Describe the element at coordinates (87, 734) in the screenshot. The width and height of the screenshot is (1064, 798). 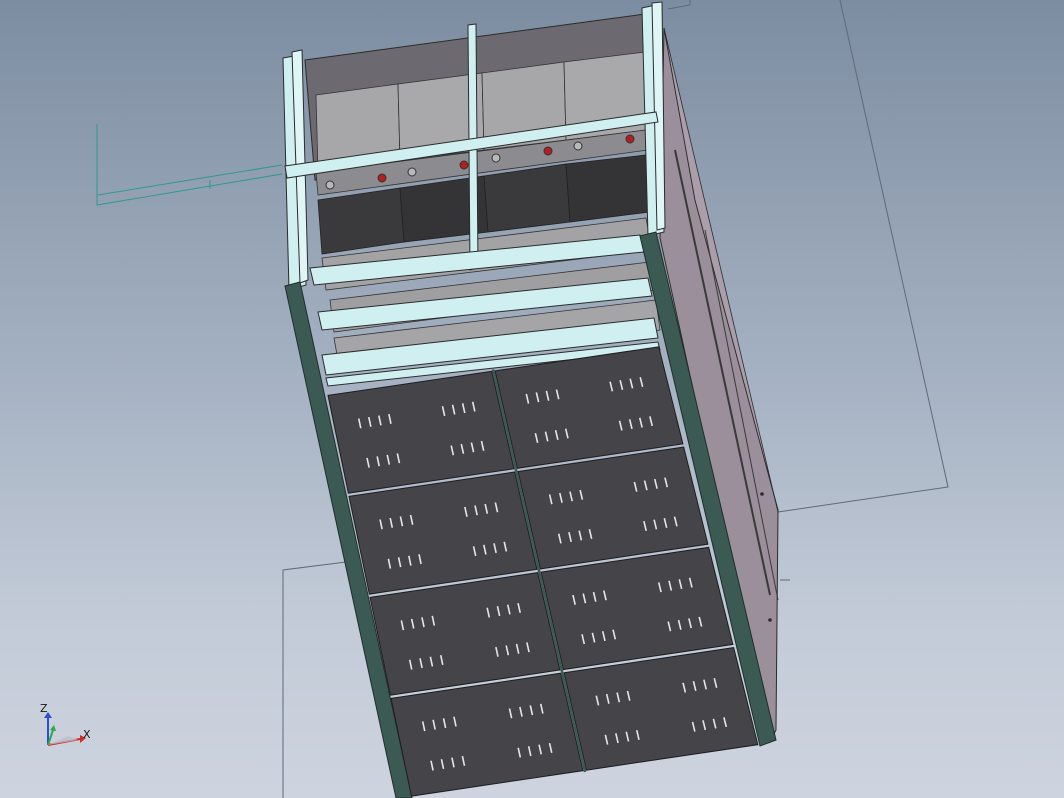
I see `axis-label-x: X` at that location.